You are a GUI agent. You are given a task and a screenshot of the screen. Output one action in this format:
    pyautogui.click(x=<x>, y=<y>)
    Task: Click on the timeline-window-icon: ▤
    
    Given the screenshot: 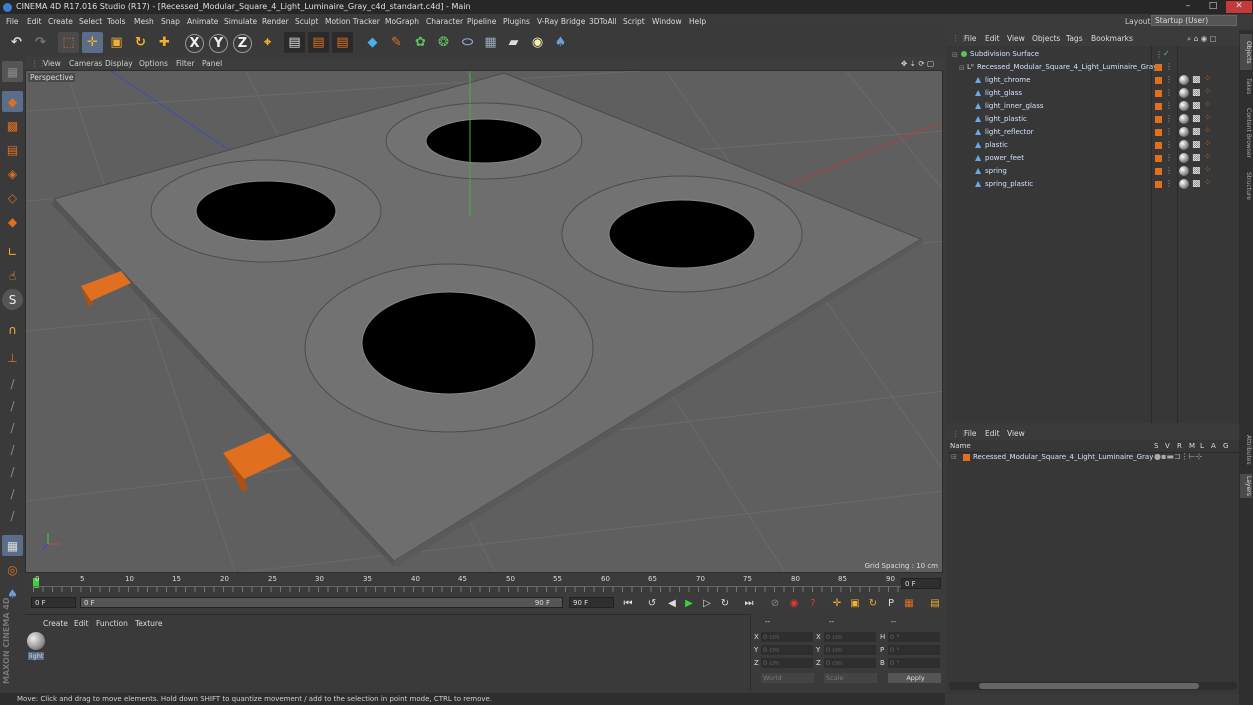 What is the action you would take?
    pyautogui.click(x=935, y=603)
    